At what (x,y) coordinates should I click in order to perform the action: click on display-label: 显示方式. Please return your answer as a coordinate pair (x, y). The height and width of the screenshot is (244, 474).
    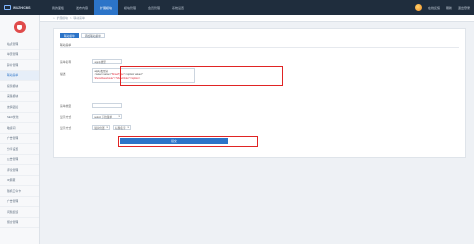
    Looking at the image, I should click on (66, 116).